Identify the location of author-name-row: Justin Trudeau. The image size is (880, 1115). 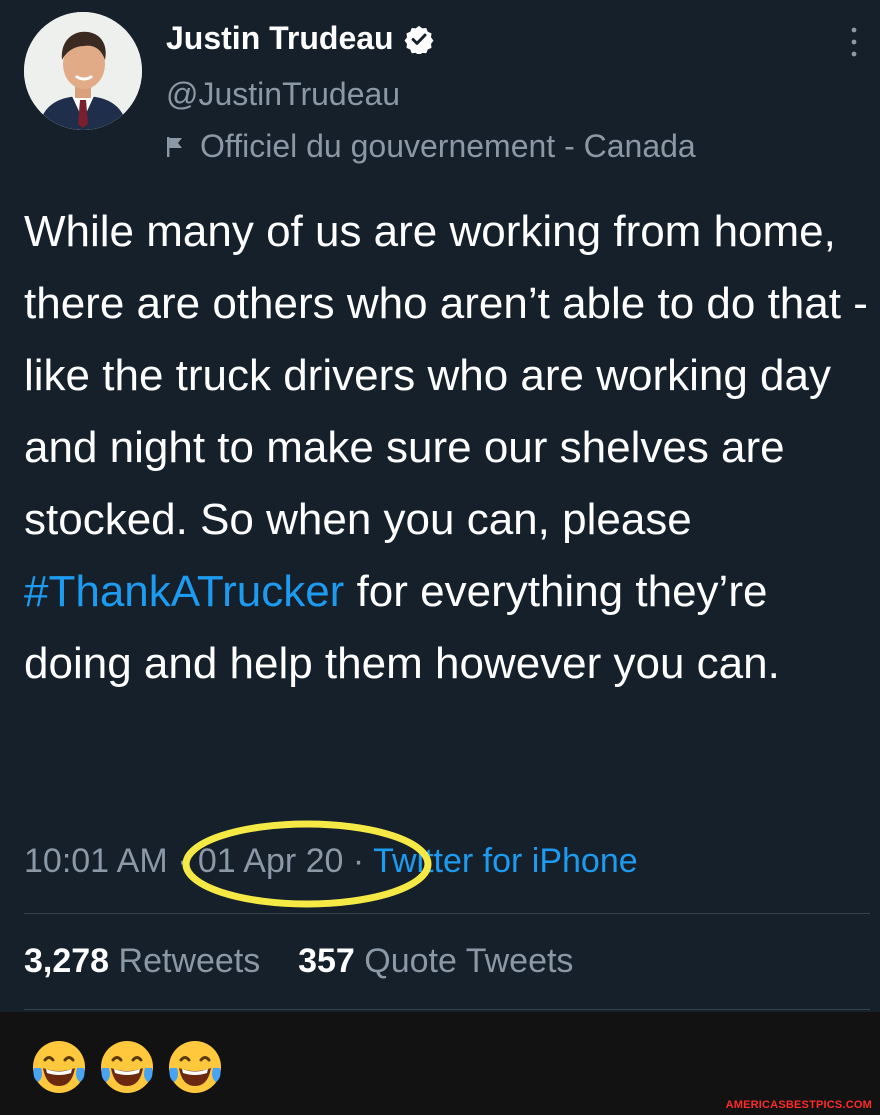
(300, 38).